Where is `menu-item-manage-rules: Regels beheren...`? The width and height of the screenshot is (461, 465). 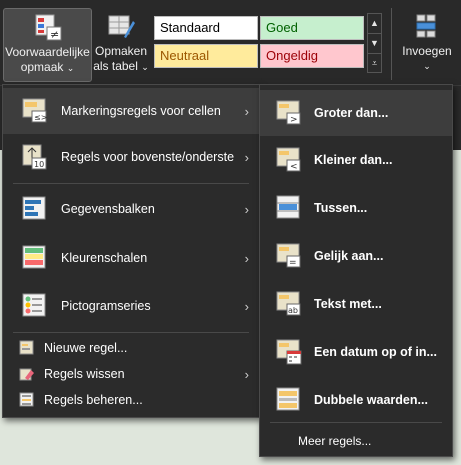
menu-item-manage-rules: Regels beheren... is located at coordinates (131, 400).